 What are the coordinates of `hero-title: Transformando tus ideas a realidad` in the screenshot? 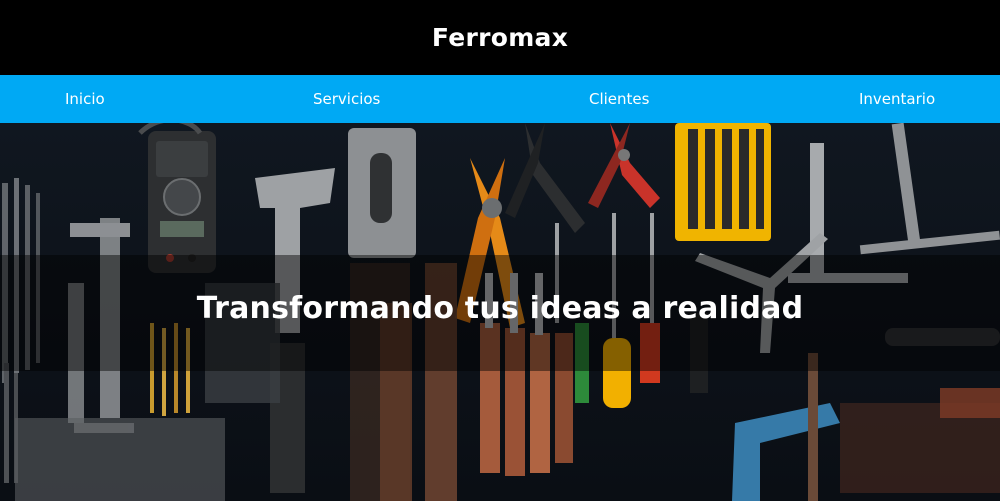 It's located at (500, 308).